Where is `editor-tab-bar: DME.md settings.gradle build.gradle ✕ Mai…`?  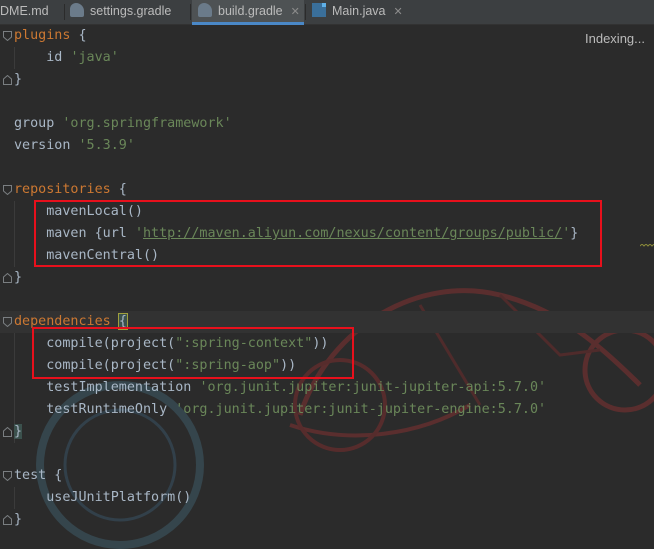
editor-tab-bar: DME.md settings.gradle build.gradle ✕ Mai… is located at coordinates (327, 12).